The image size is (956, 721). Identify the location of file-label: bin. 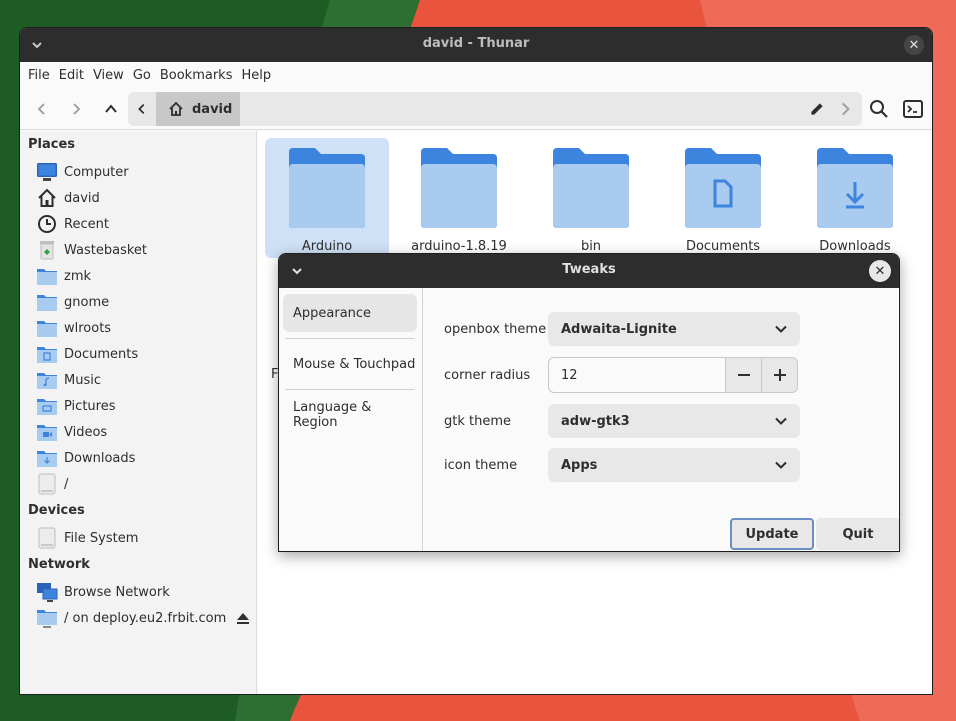
(591, 246).